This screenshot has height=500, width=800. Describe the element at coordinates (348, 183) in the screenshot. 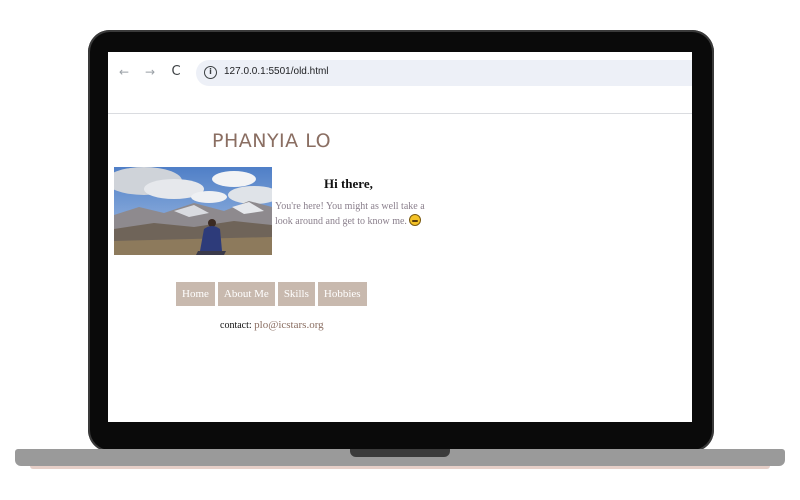

I see `greeting-heading: Hi there,` at that location.